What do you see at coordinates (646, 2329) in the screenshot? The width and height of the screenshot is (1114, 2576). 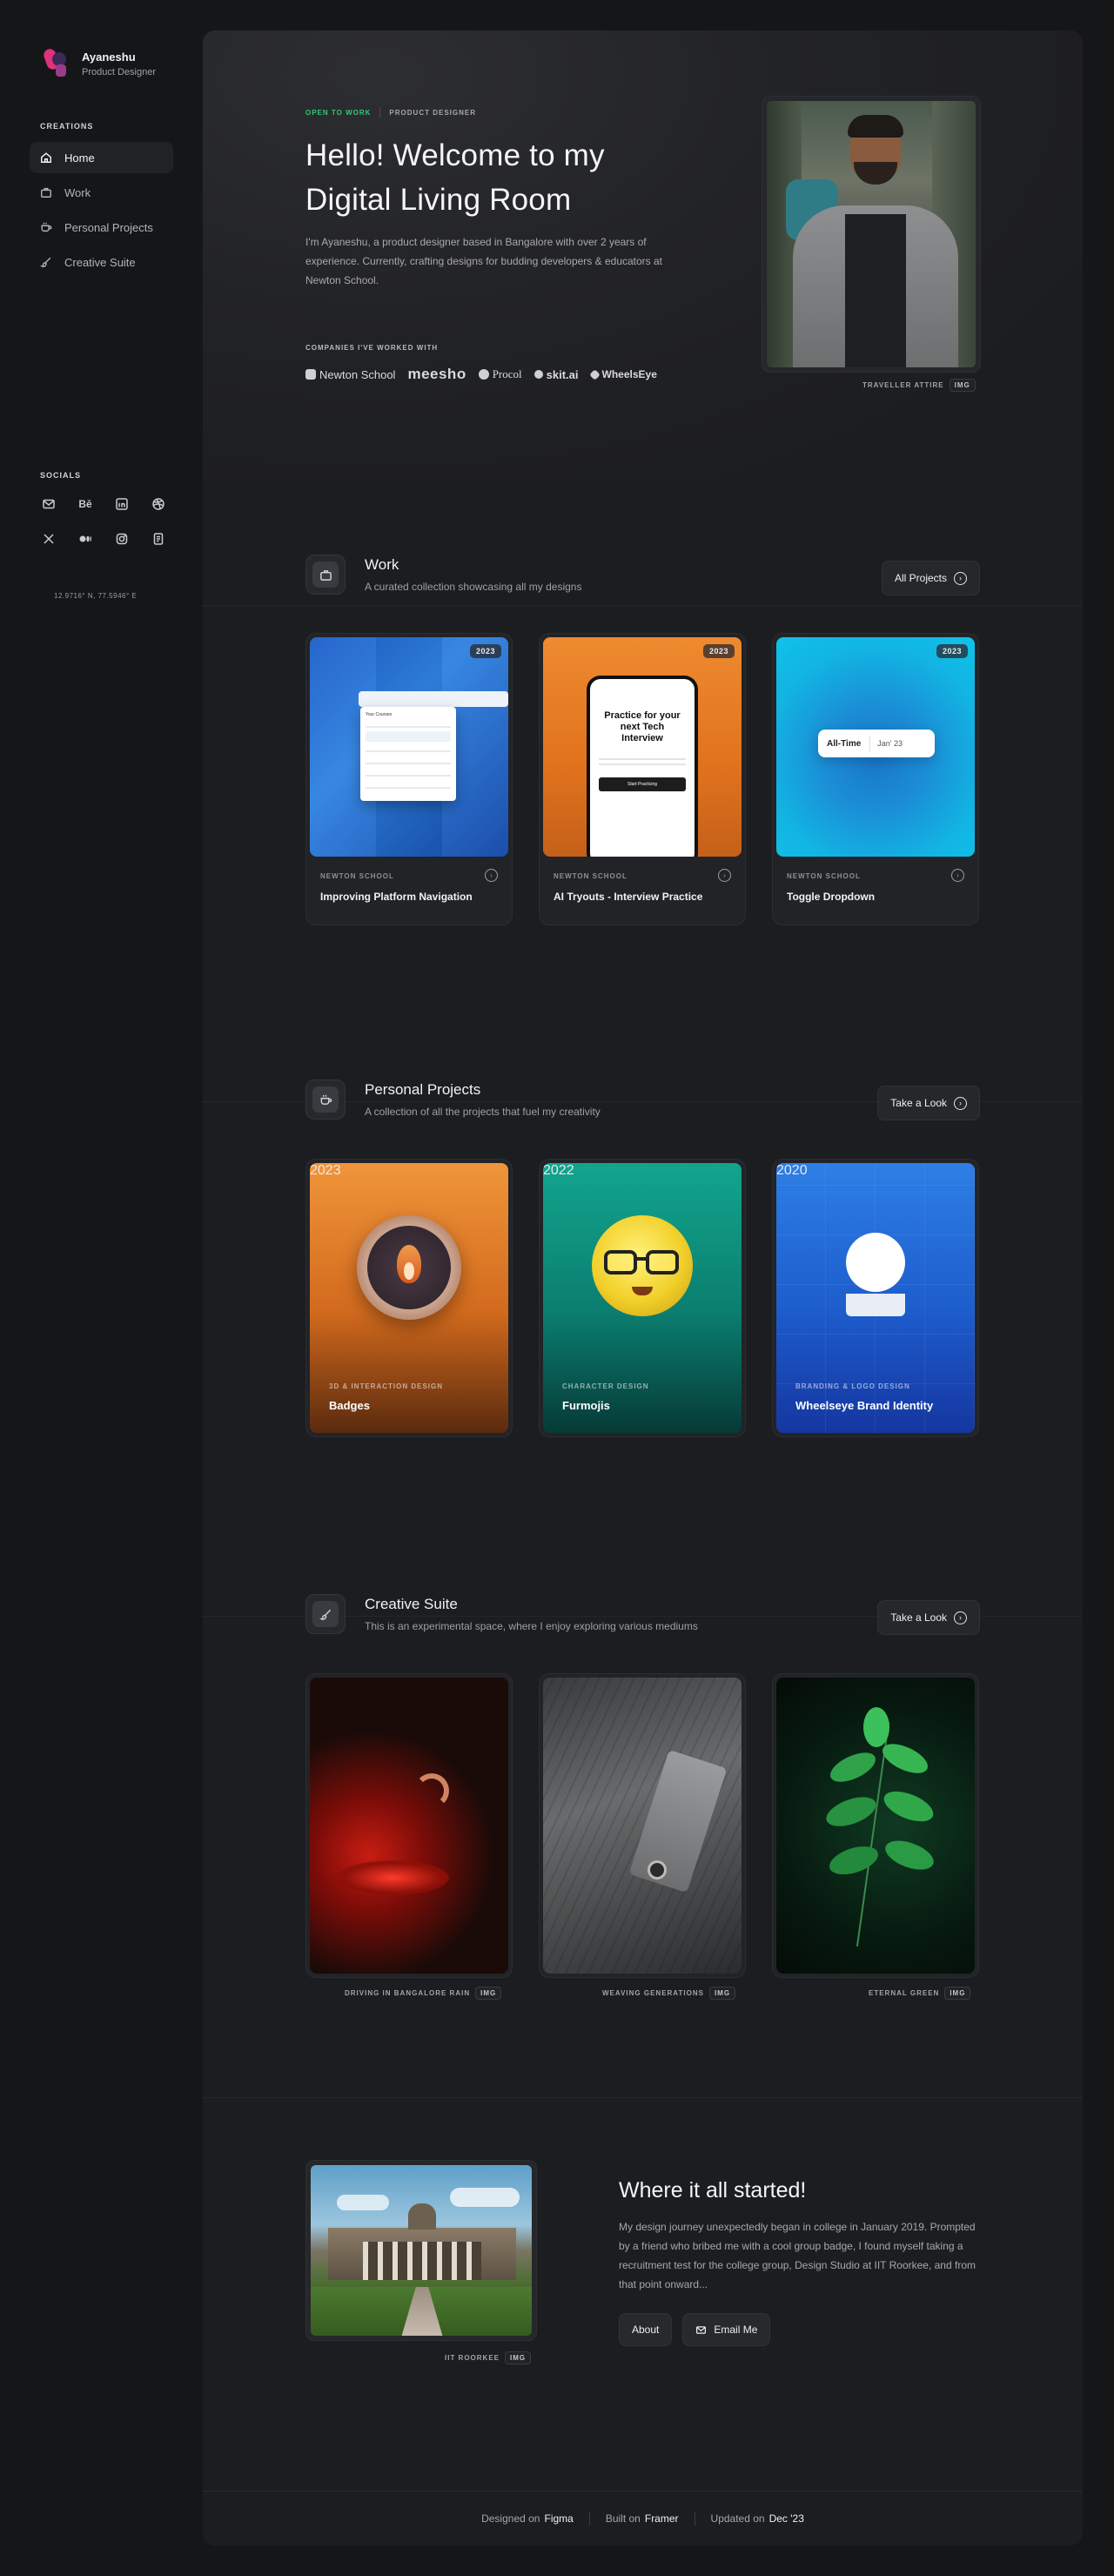 I see `about-button: About` at bounding box center [646, 2329].